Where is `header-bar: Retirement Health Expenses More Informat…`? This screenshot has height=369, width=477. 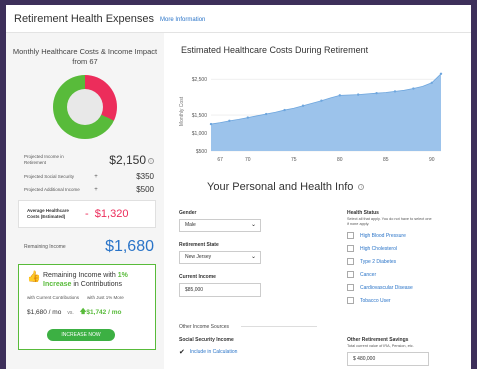
header-bar: Retirement Health Expenses More Informat… is located at coordinates (238, 19).